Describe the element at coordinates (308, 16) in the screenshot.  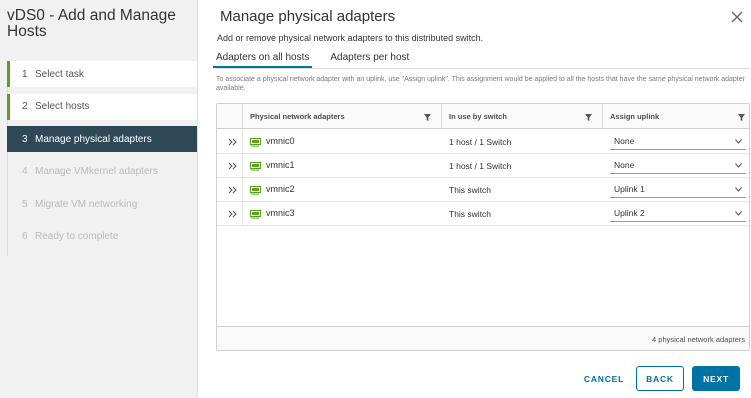
I see `page-title: Manage physical adapters` at that location.